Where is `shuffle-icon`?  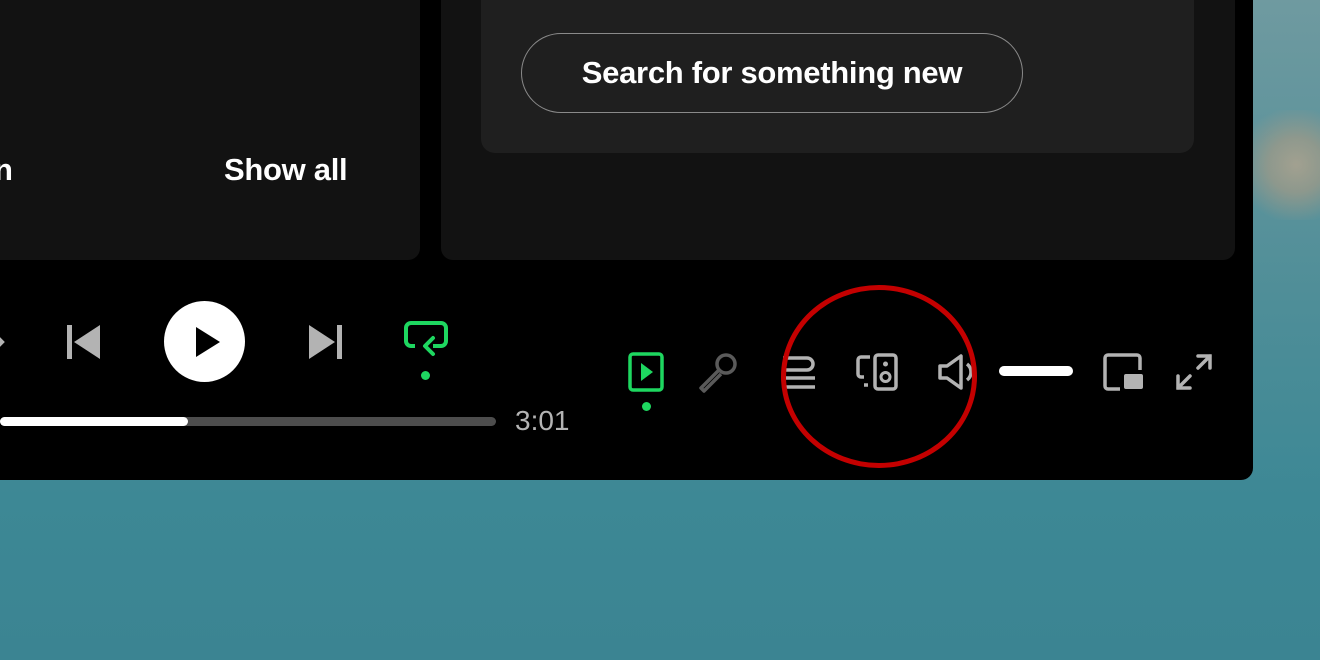
shuffle-icon is located at coordinates (8, 342).